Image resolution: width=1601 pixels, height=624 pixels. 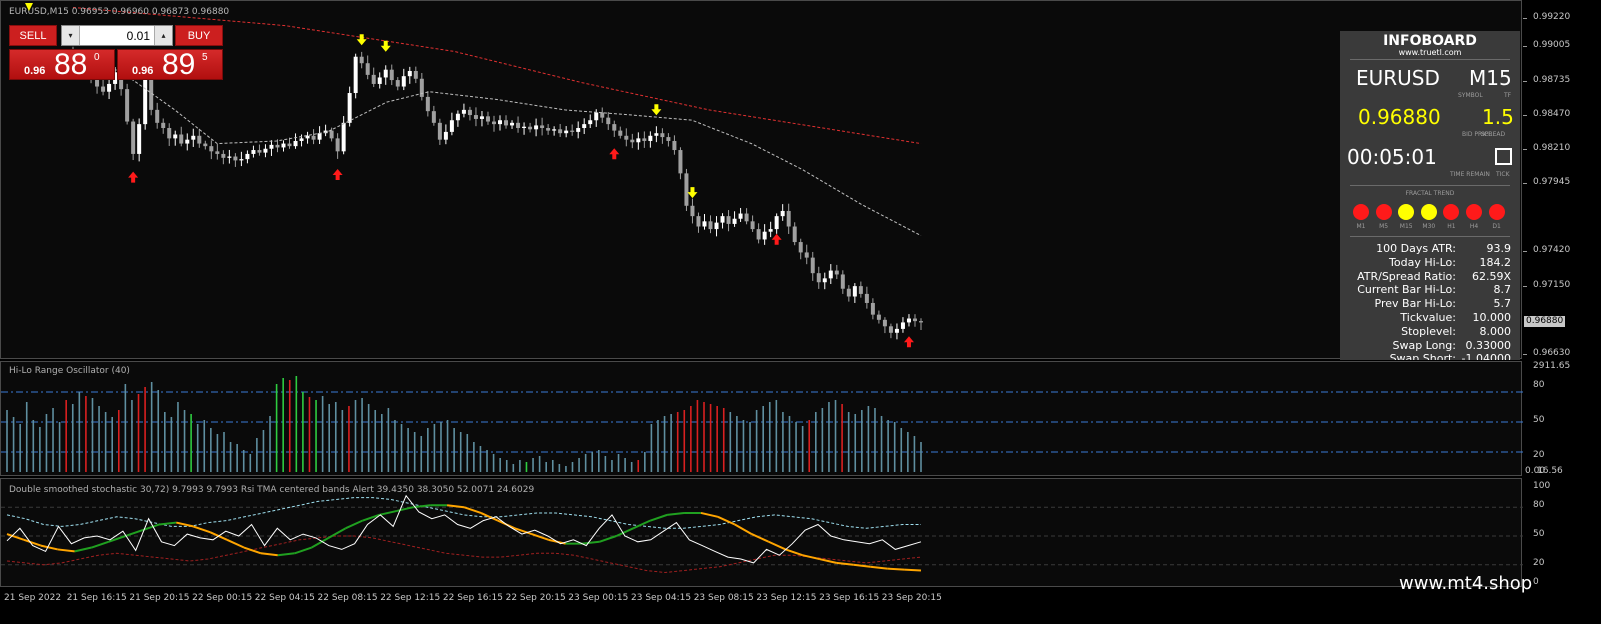 What do you see at coordinates (35, 71) in the screenshot?
I see `sell-price-prefix: 0.96` at bounding box center [35, 71].